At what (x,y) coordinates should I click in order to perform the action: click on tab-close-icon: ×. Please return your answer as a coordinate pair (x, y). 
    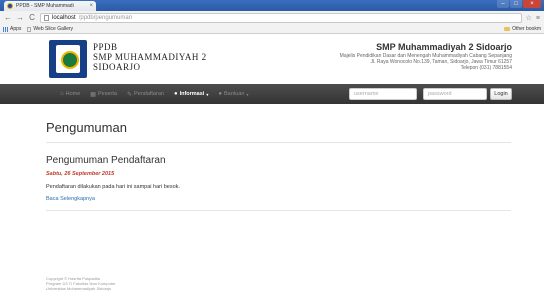
    Looking at the image, I should click on (91, 6).